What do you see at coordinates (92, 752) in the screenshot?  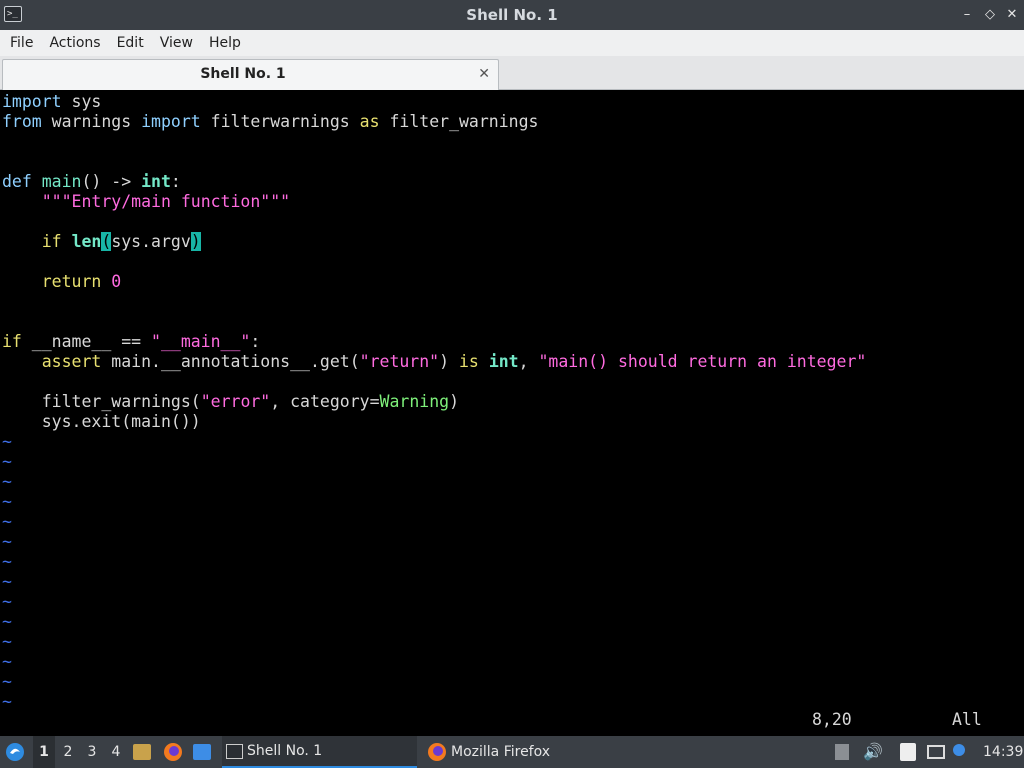 I see `workspace-3: 3` at bounding box center [92, 752].